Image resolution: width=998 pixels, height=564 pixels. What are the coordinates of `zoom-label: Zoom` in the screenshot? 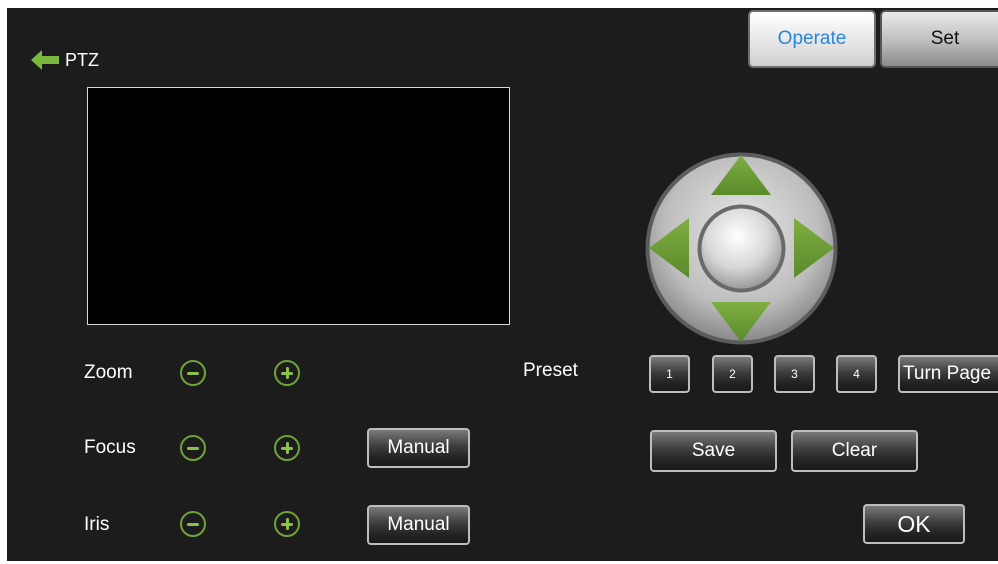 It's located at (108, 372).